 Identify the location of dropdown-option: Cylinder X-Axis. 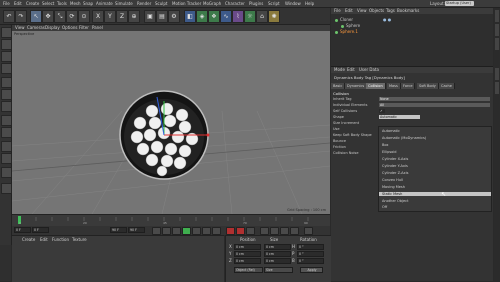
(395, 159).